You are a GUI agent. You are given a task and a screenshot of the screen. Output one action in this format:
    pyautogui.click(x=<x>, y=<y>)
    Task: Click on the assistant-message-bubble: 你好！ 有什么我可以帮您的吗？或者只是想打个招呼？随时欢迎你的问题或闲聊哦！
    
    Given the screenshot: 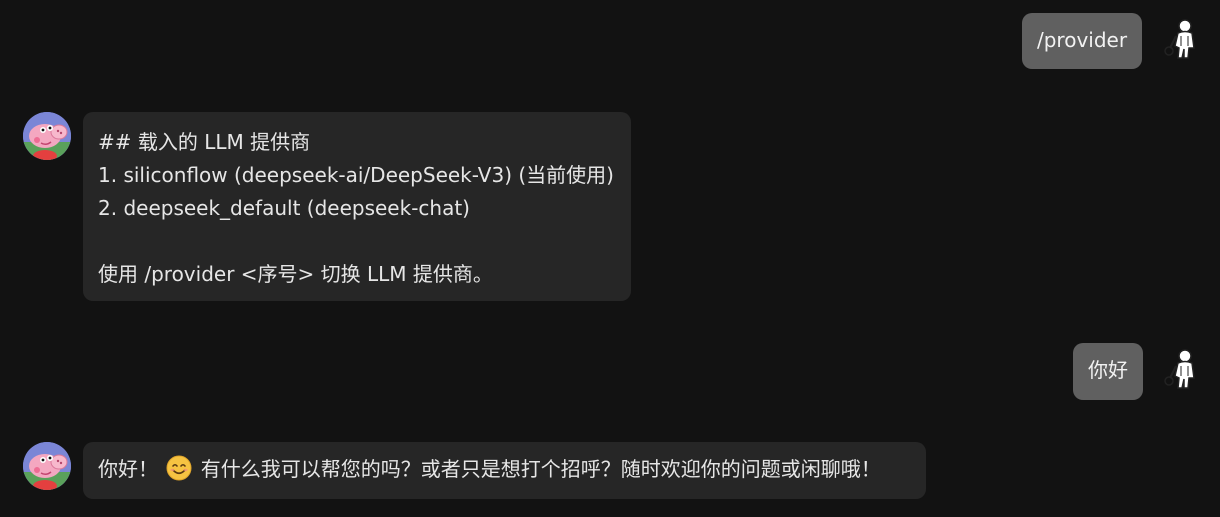 What is the action you would take?
    pyautogui.click(x=504, y=470)
    